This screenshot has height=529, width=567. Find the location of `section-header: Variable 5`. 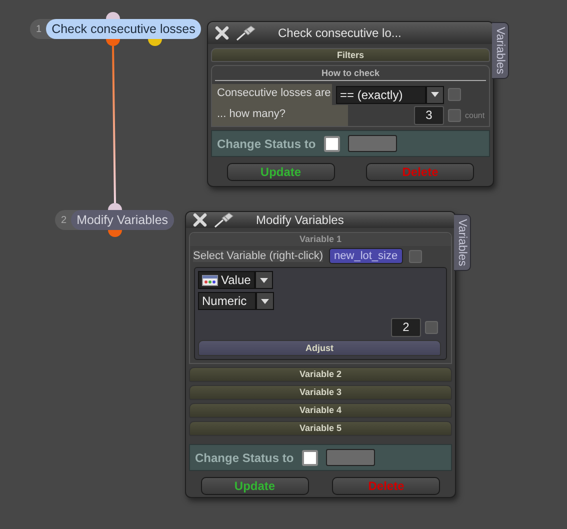

section-header: Variable 5 is located at coordinates (320, 428).